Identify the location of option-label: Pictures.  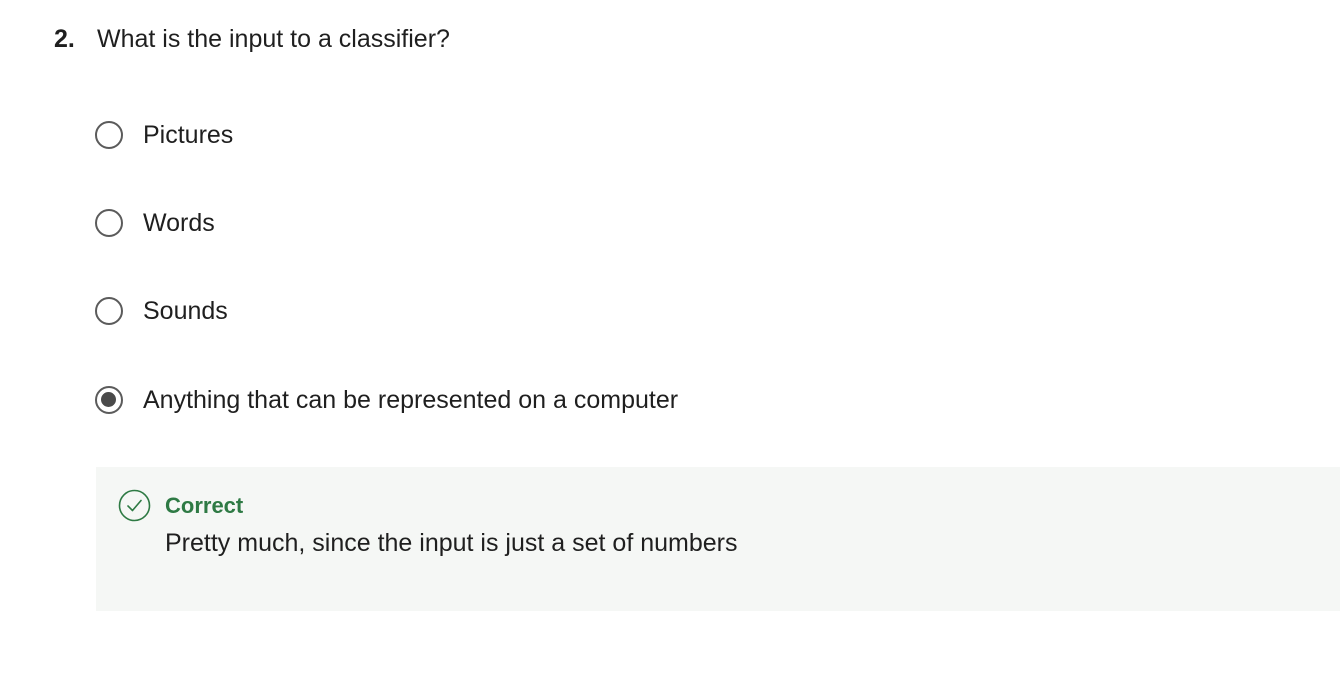
(188, 135).